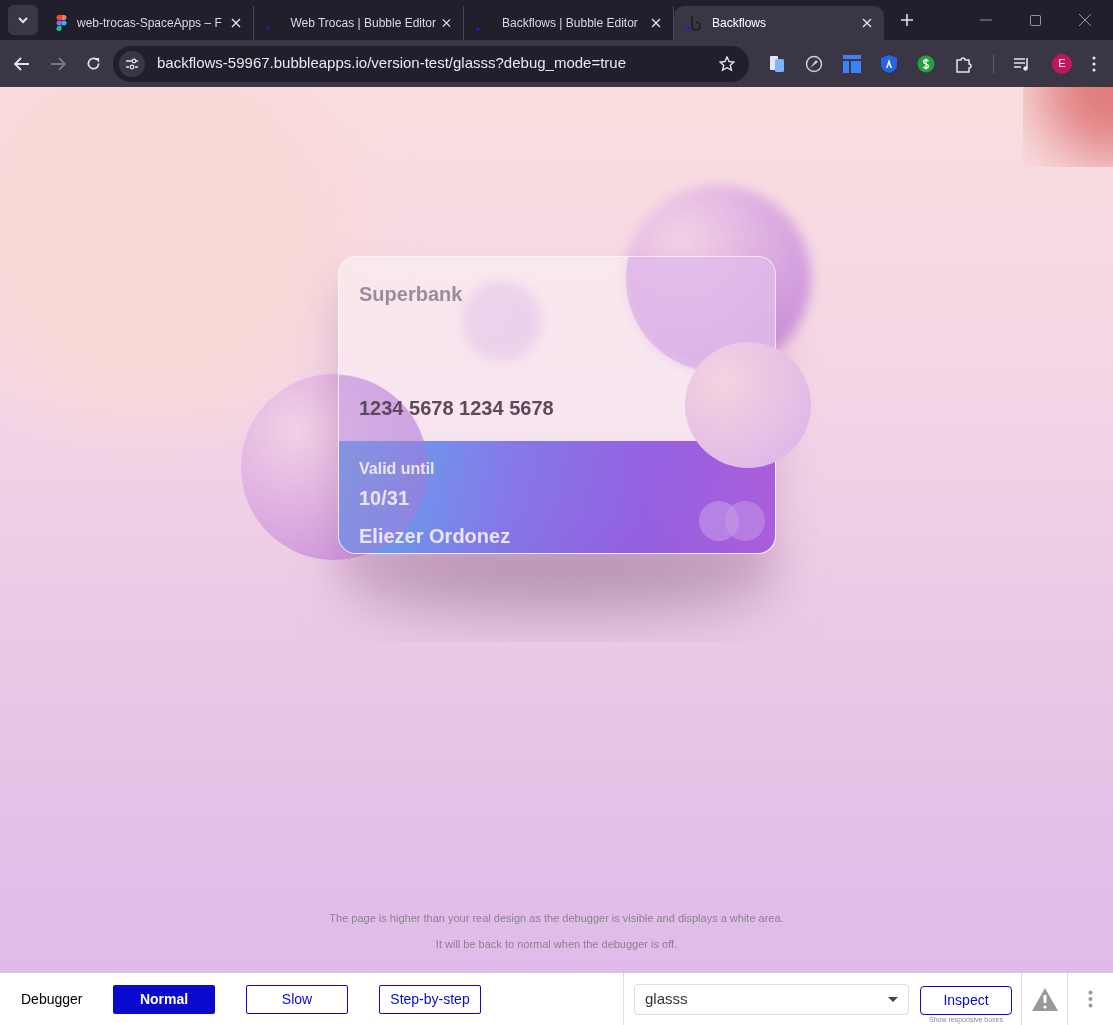 The height and width of the screenshot is (1025, 1113). What do you see at coordinates (556, 918) in the screenshot?
I see `debugger-notice: The page is higher than your real design as the debugger is visible and displays a white area.` at bounding box center [556, 918].